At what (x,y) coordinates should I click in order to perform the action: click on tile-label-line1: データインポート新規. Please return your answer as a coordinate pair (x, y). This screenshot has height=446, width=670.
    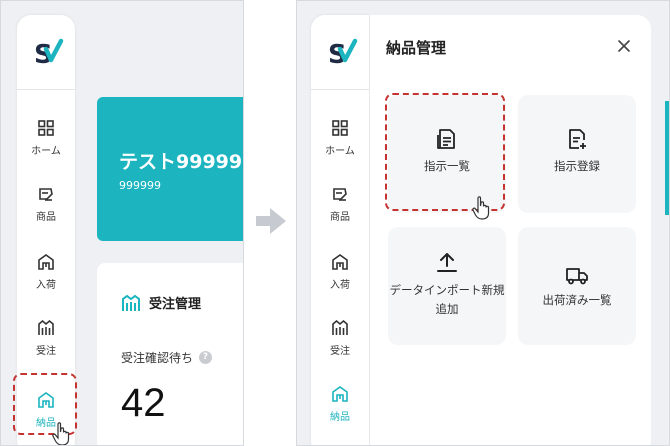
    Looking at the image, I should click on (447, 290).